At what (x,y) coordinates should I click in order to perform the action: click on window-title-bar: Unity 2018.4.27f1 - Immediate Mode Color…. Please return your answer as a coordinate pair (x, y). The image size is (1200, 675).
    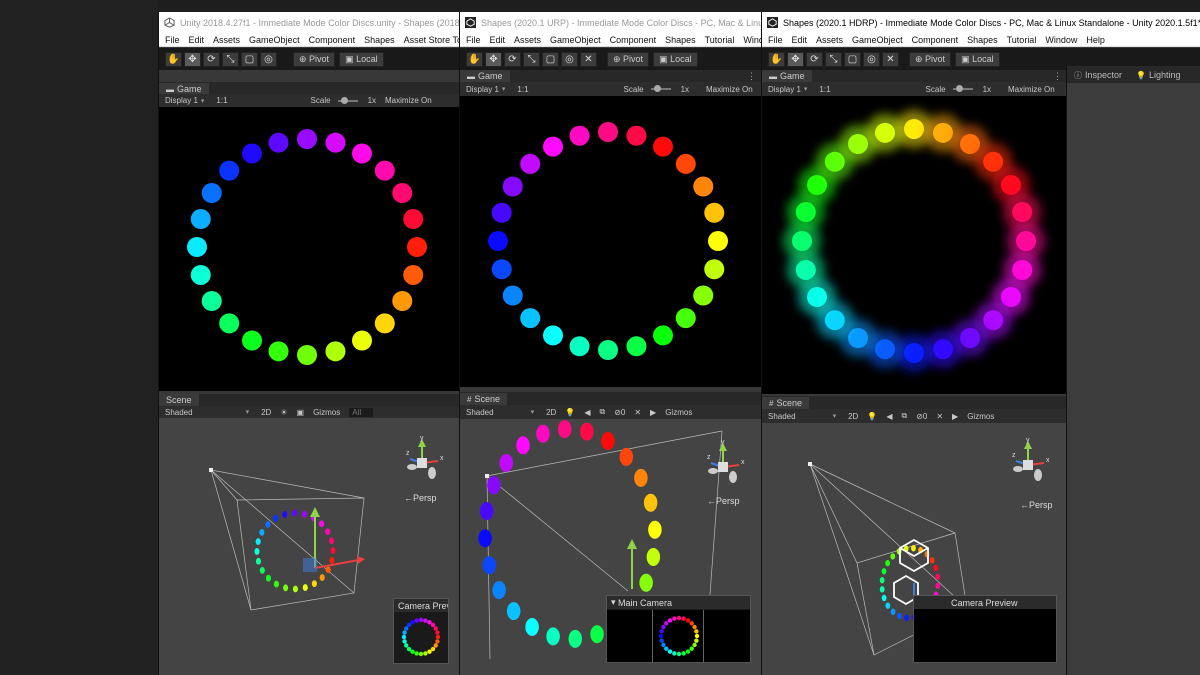
    Looking at the image, I should click on (309, 22).